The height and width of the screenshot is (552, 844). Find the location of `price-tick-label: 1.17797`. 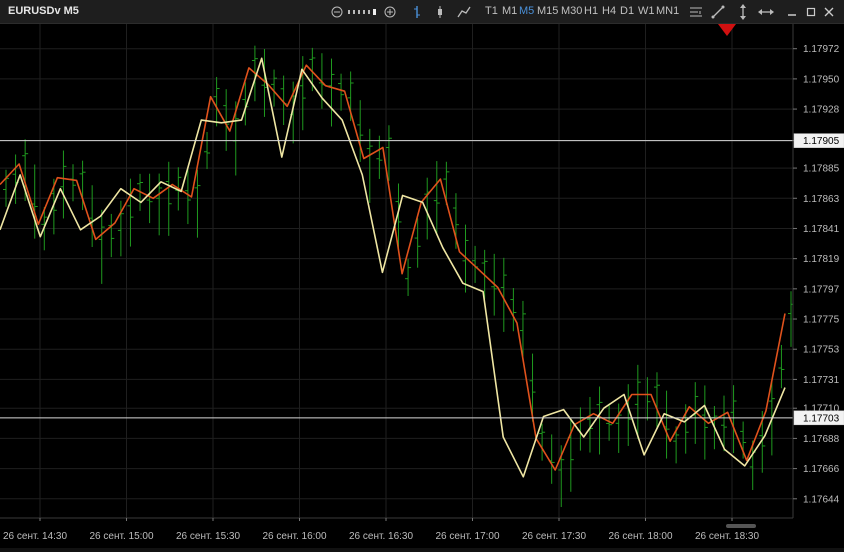

price-tick-label: 1.17797 is located at coordinates (821, 289).